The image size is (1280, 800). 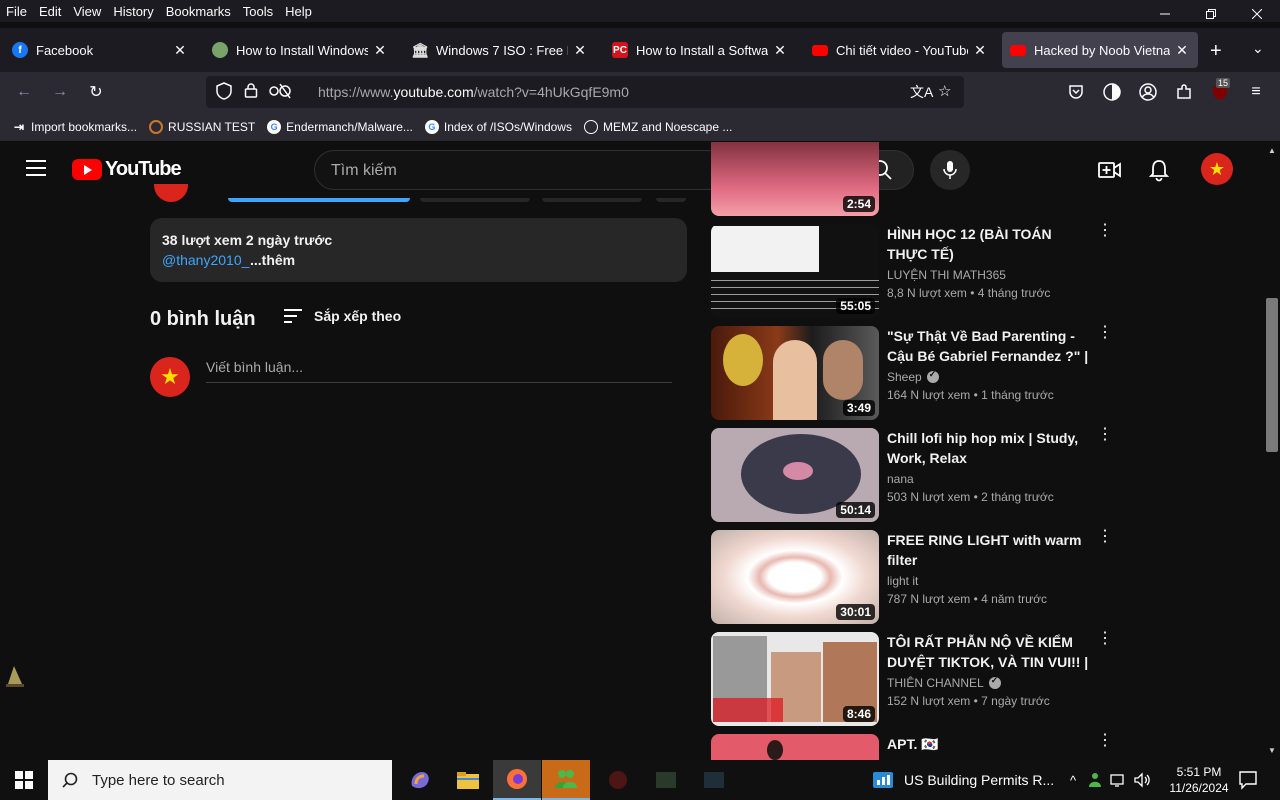 What do you see at coordinates (913, 376) in the screenshot?
I see `channel-name: Sheep` at bounding box center [913, 376].